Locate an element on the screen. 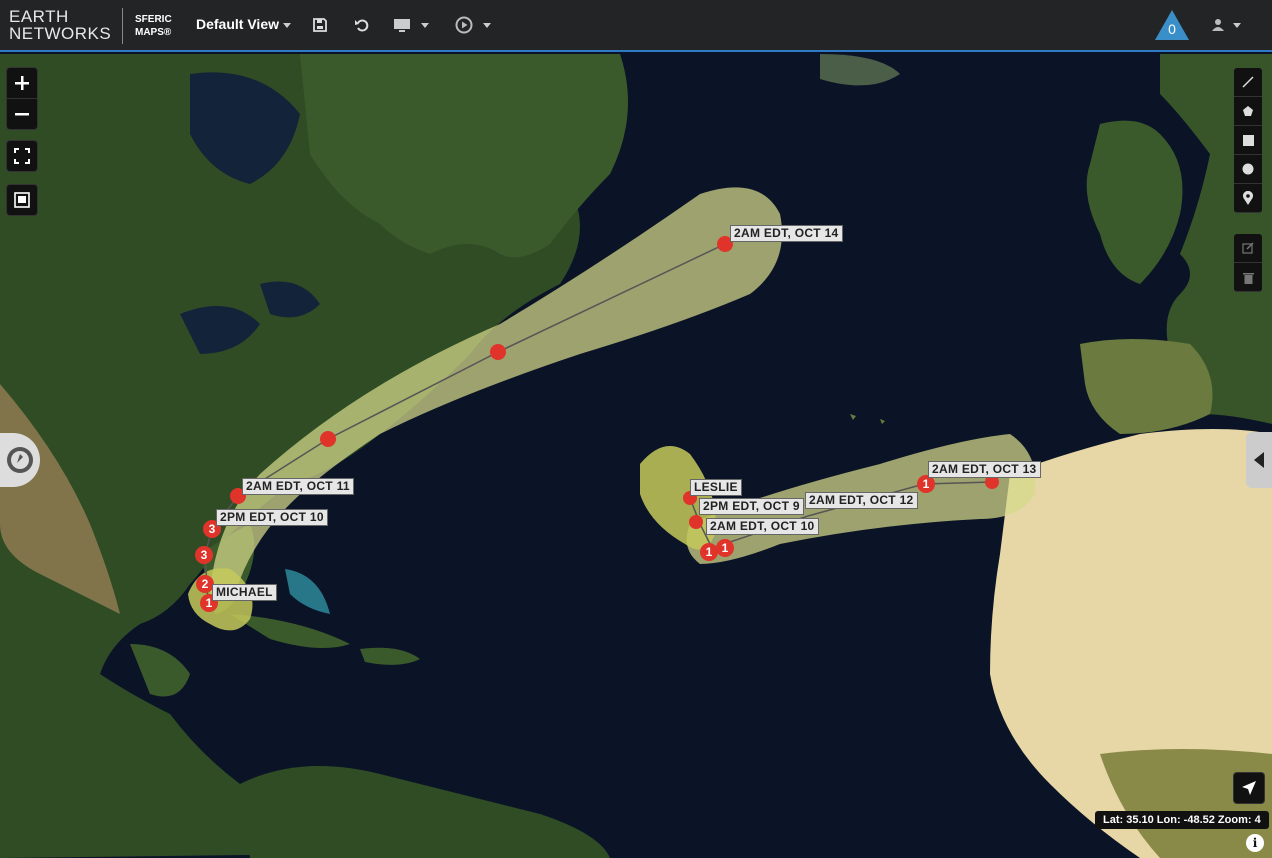 The image size is (1272, 858). map-pin-icon is located at coordinates (1248, 198).